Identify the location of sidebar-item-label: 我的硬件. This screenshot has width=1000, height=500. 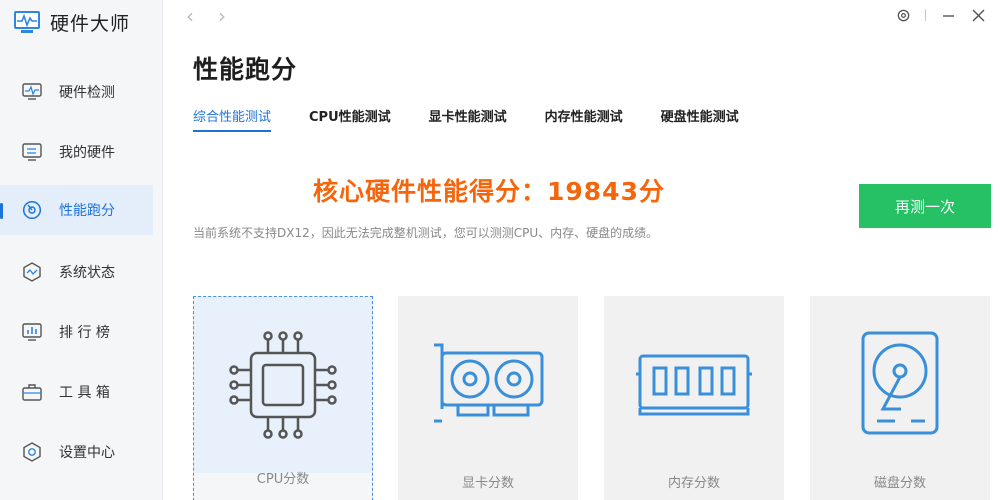
(87, 153).